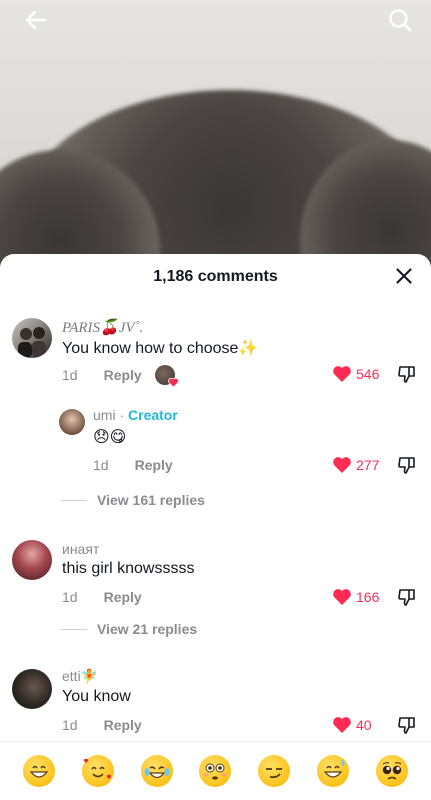 The height and width of the screenshot is (800, 431). Describe the element at coordinates (39, 771) in the screenshot. I see `grinning-face-icon` at that location.